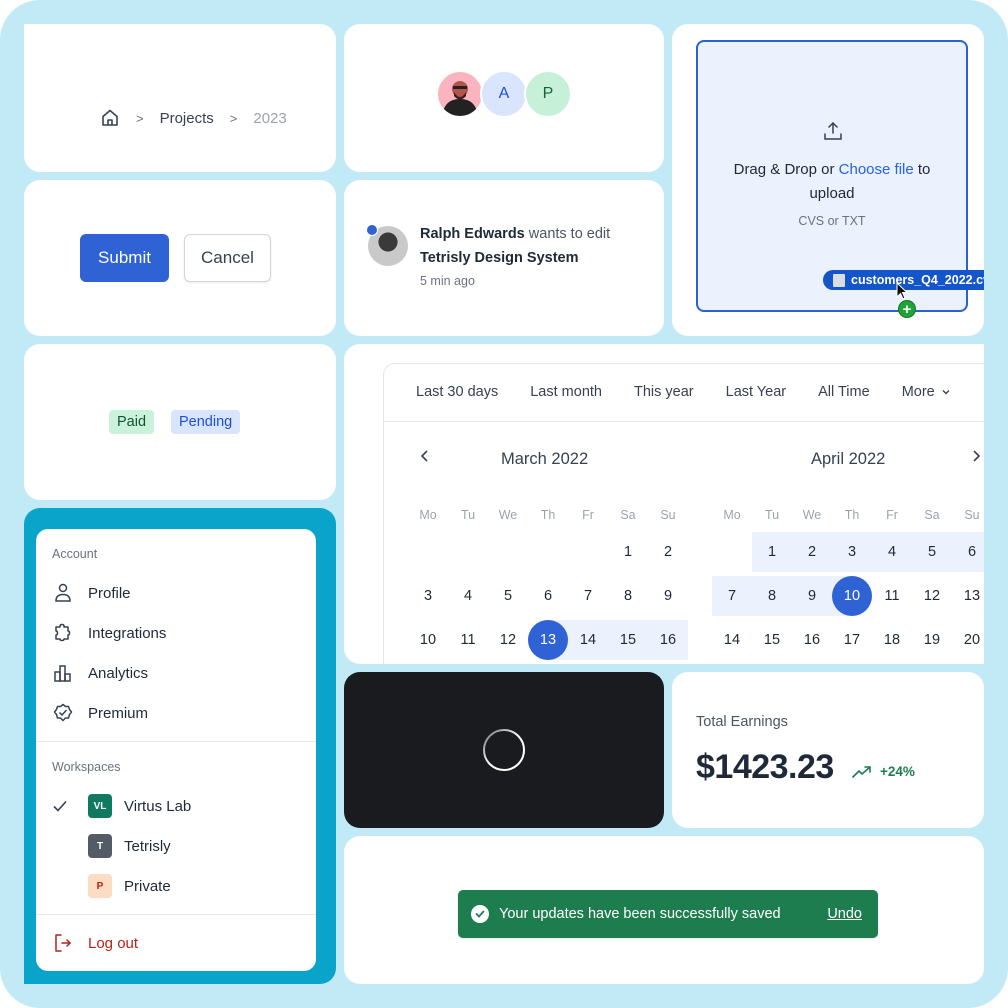  Describe the element at coordinates (897, 771) in the screenshot. I see `earnings-delta-value: +24%` at that location.